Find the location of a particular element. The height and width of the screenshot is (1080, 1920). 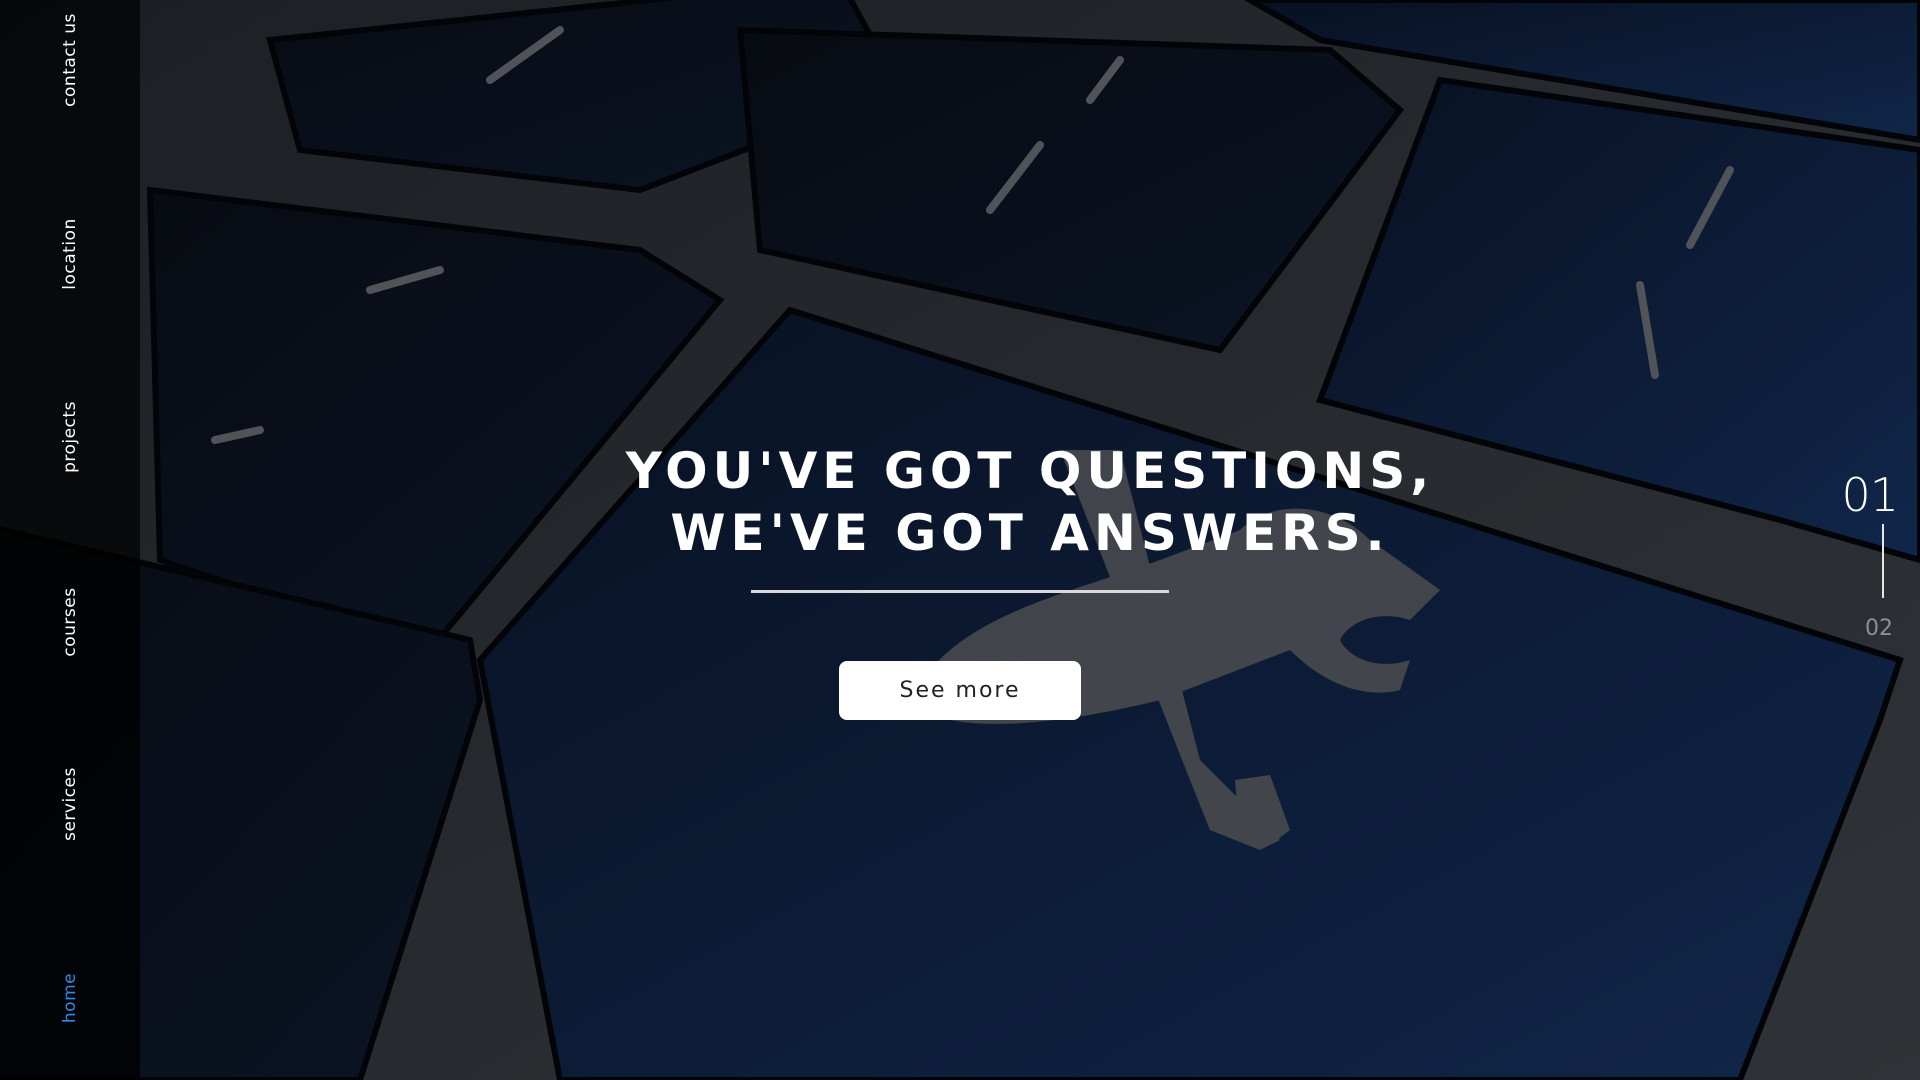

slide-pager: 01 02 is located at coordinates (1860, 540).